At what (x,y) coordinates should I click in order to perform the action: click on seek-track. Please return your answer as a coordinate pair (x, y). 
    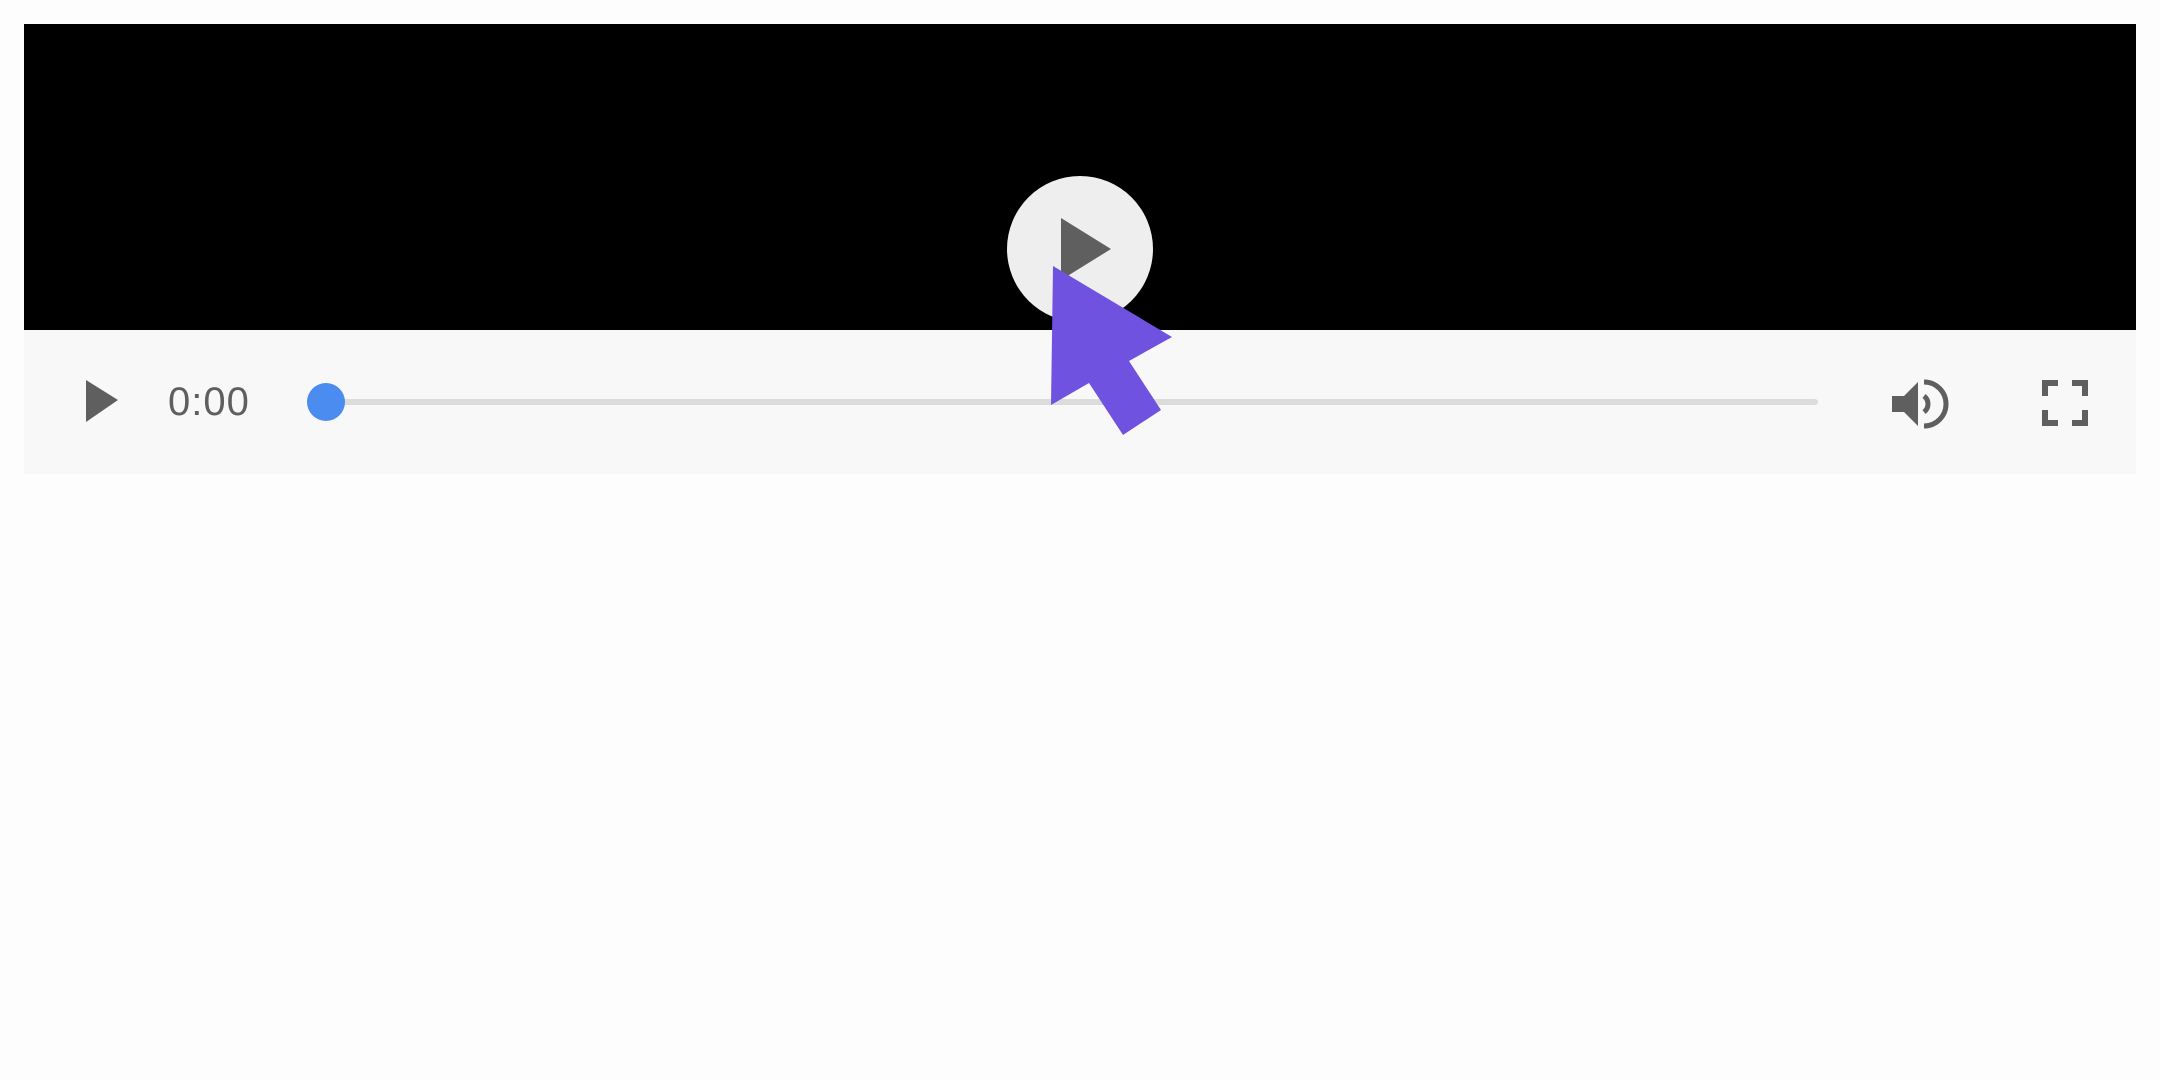
    Looking at the image, I should click on (1066, 402).